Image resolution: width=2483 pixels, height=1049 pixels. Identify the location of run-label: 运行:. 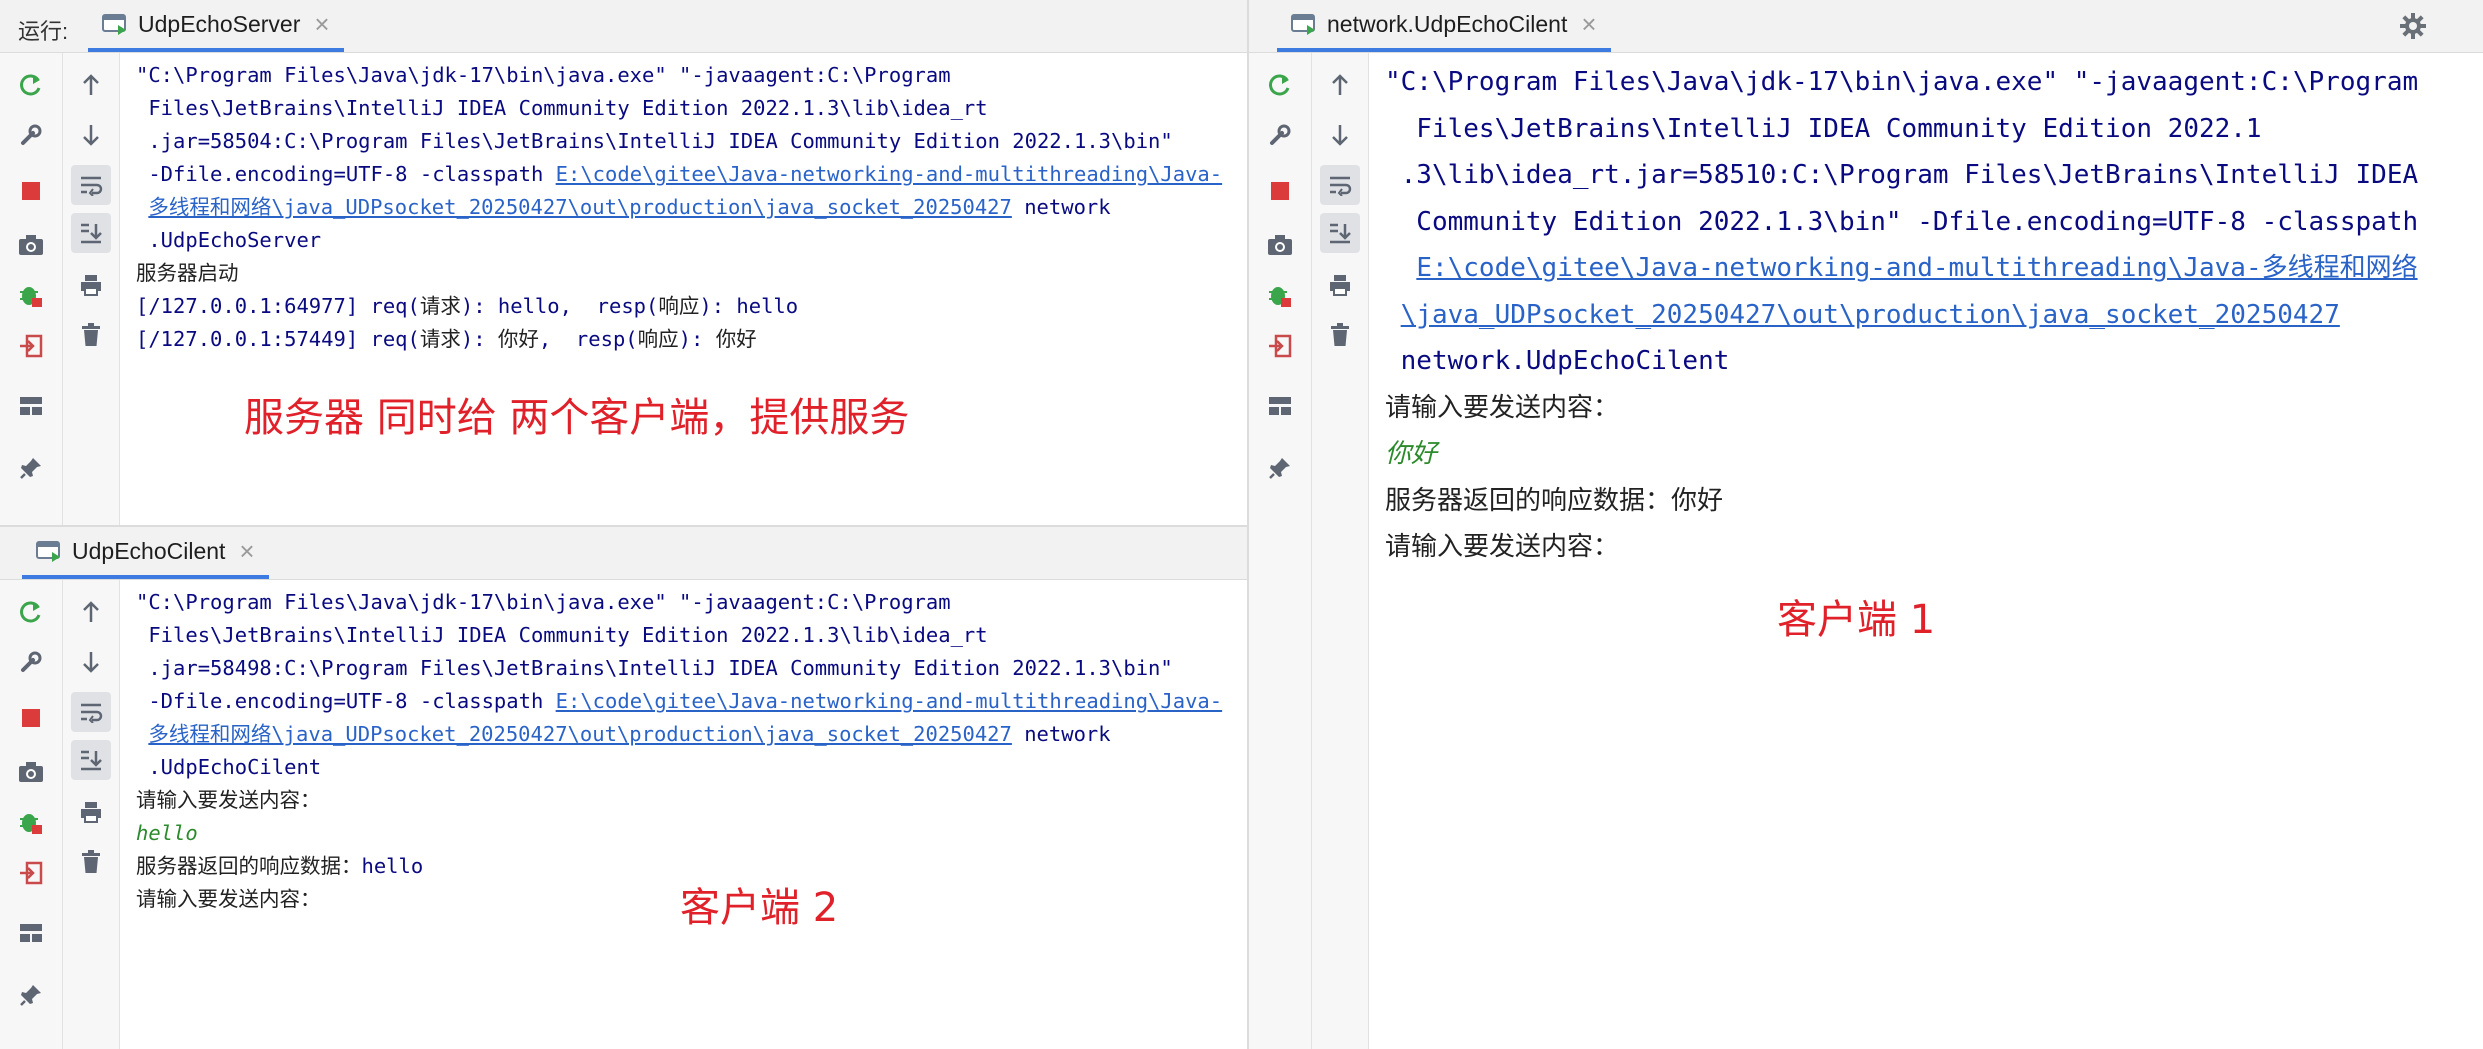
(43, 31).